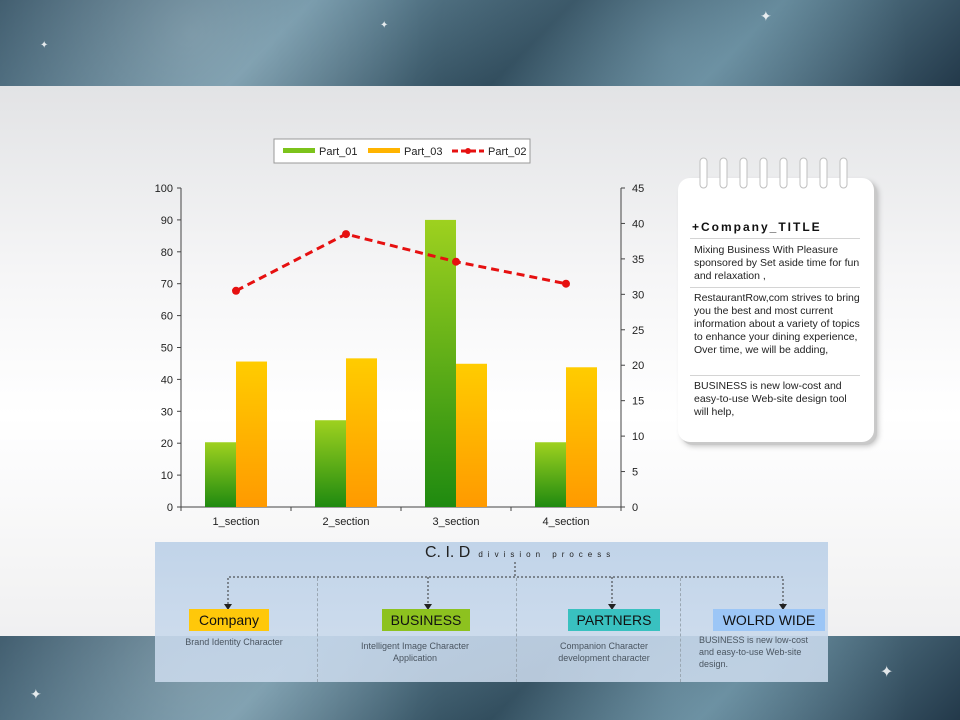 Image resolution: width=960 pixels, height=720 pixels. I want to click on business-description: Intelligent Image Character Application, so click(415, 652).